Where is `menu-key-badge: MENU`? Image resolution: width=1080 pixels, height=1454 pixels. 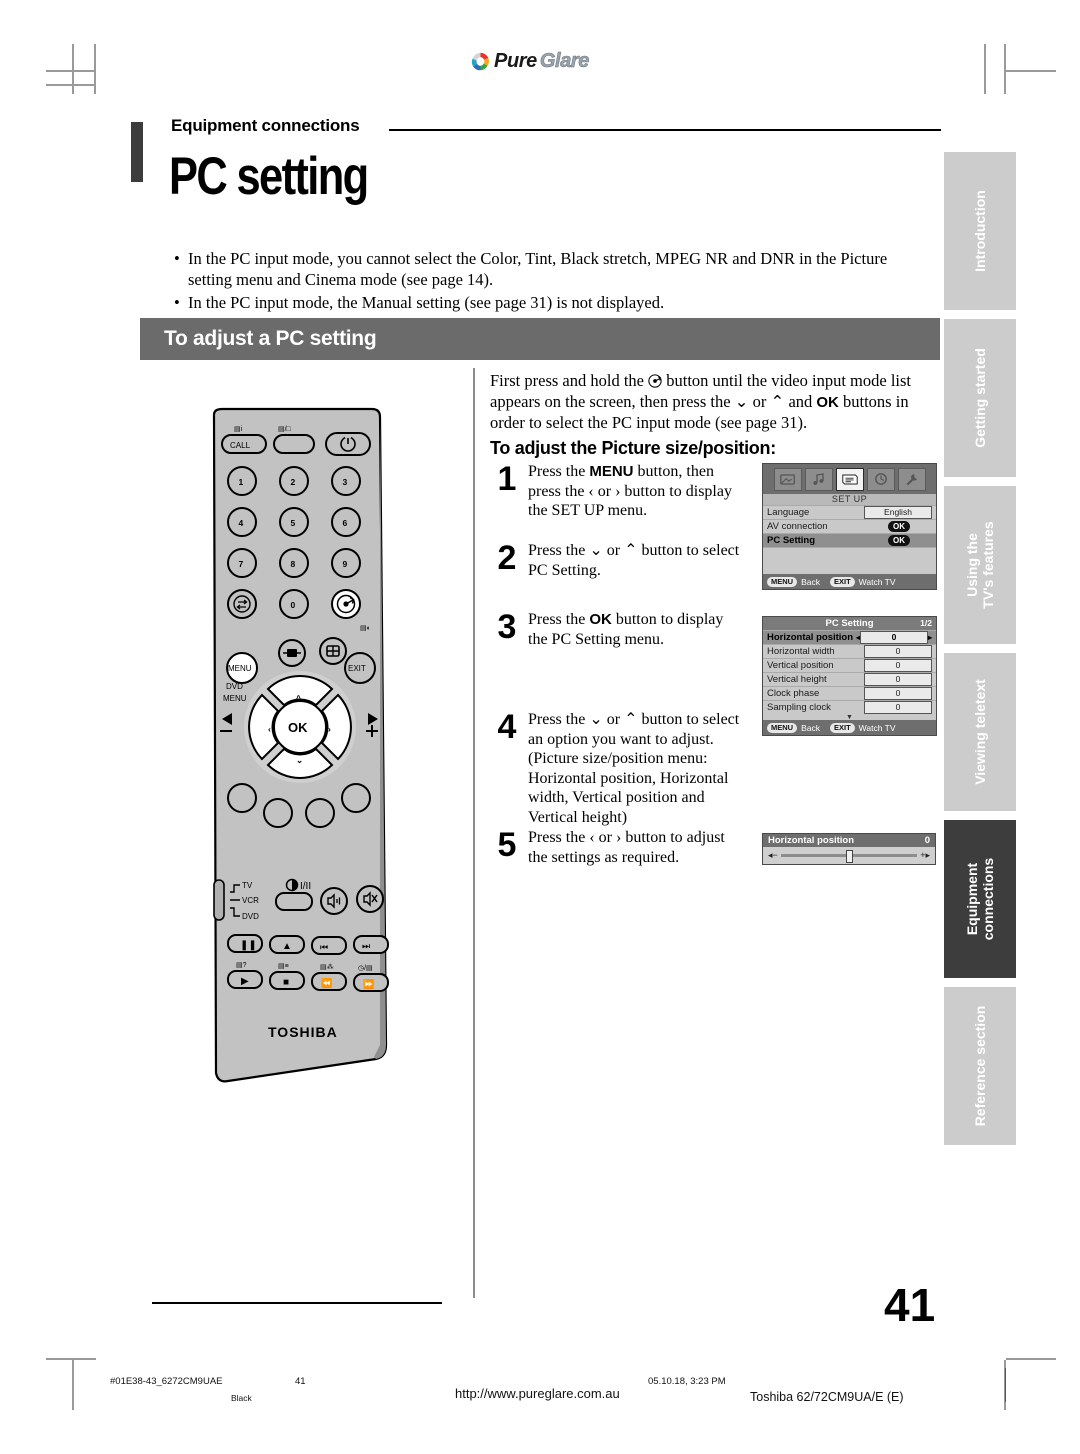
menu-key-badge: MENU is located at coordinates (782, 581).